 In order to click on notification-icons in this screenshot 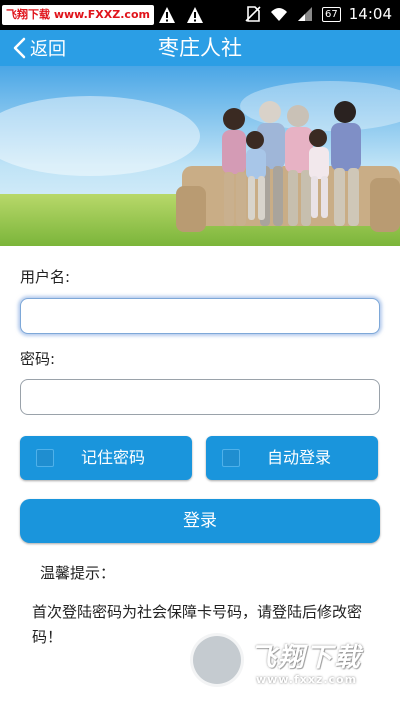, I will do `click(181, 15)`.